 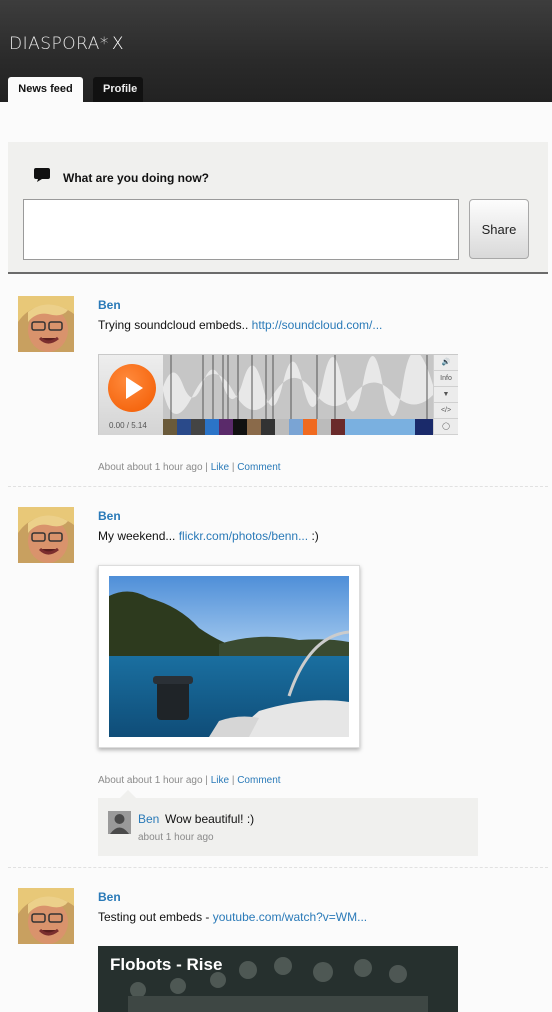 I want to click on boat-photo, so click(x=229, y=656).